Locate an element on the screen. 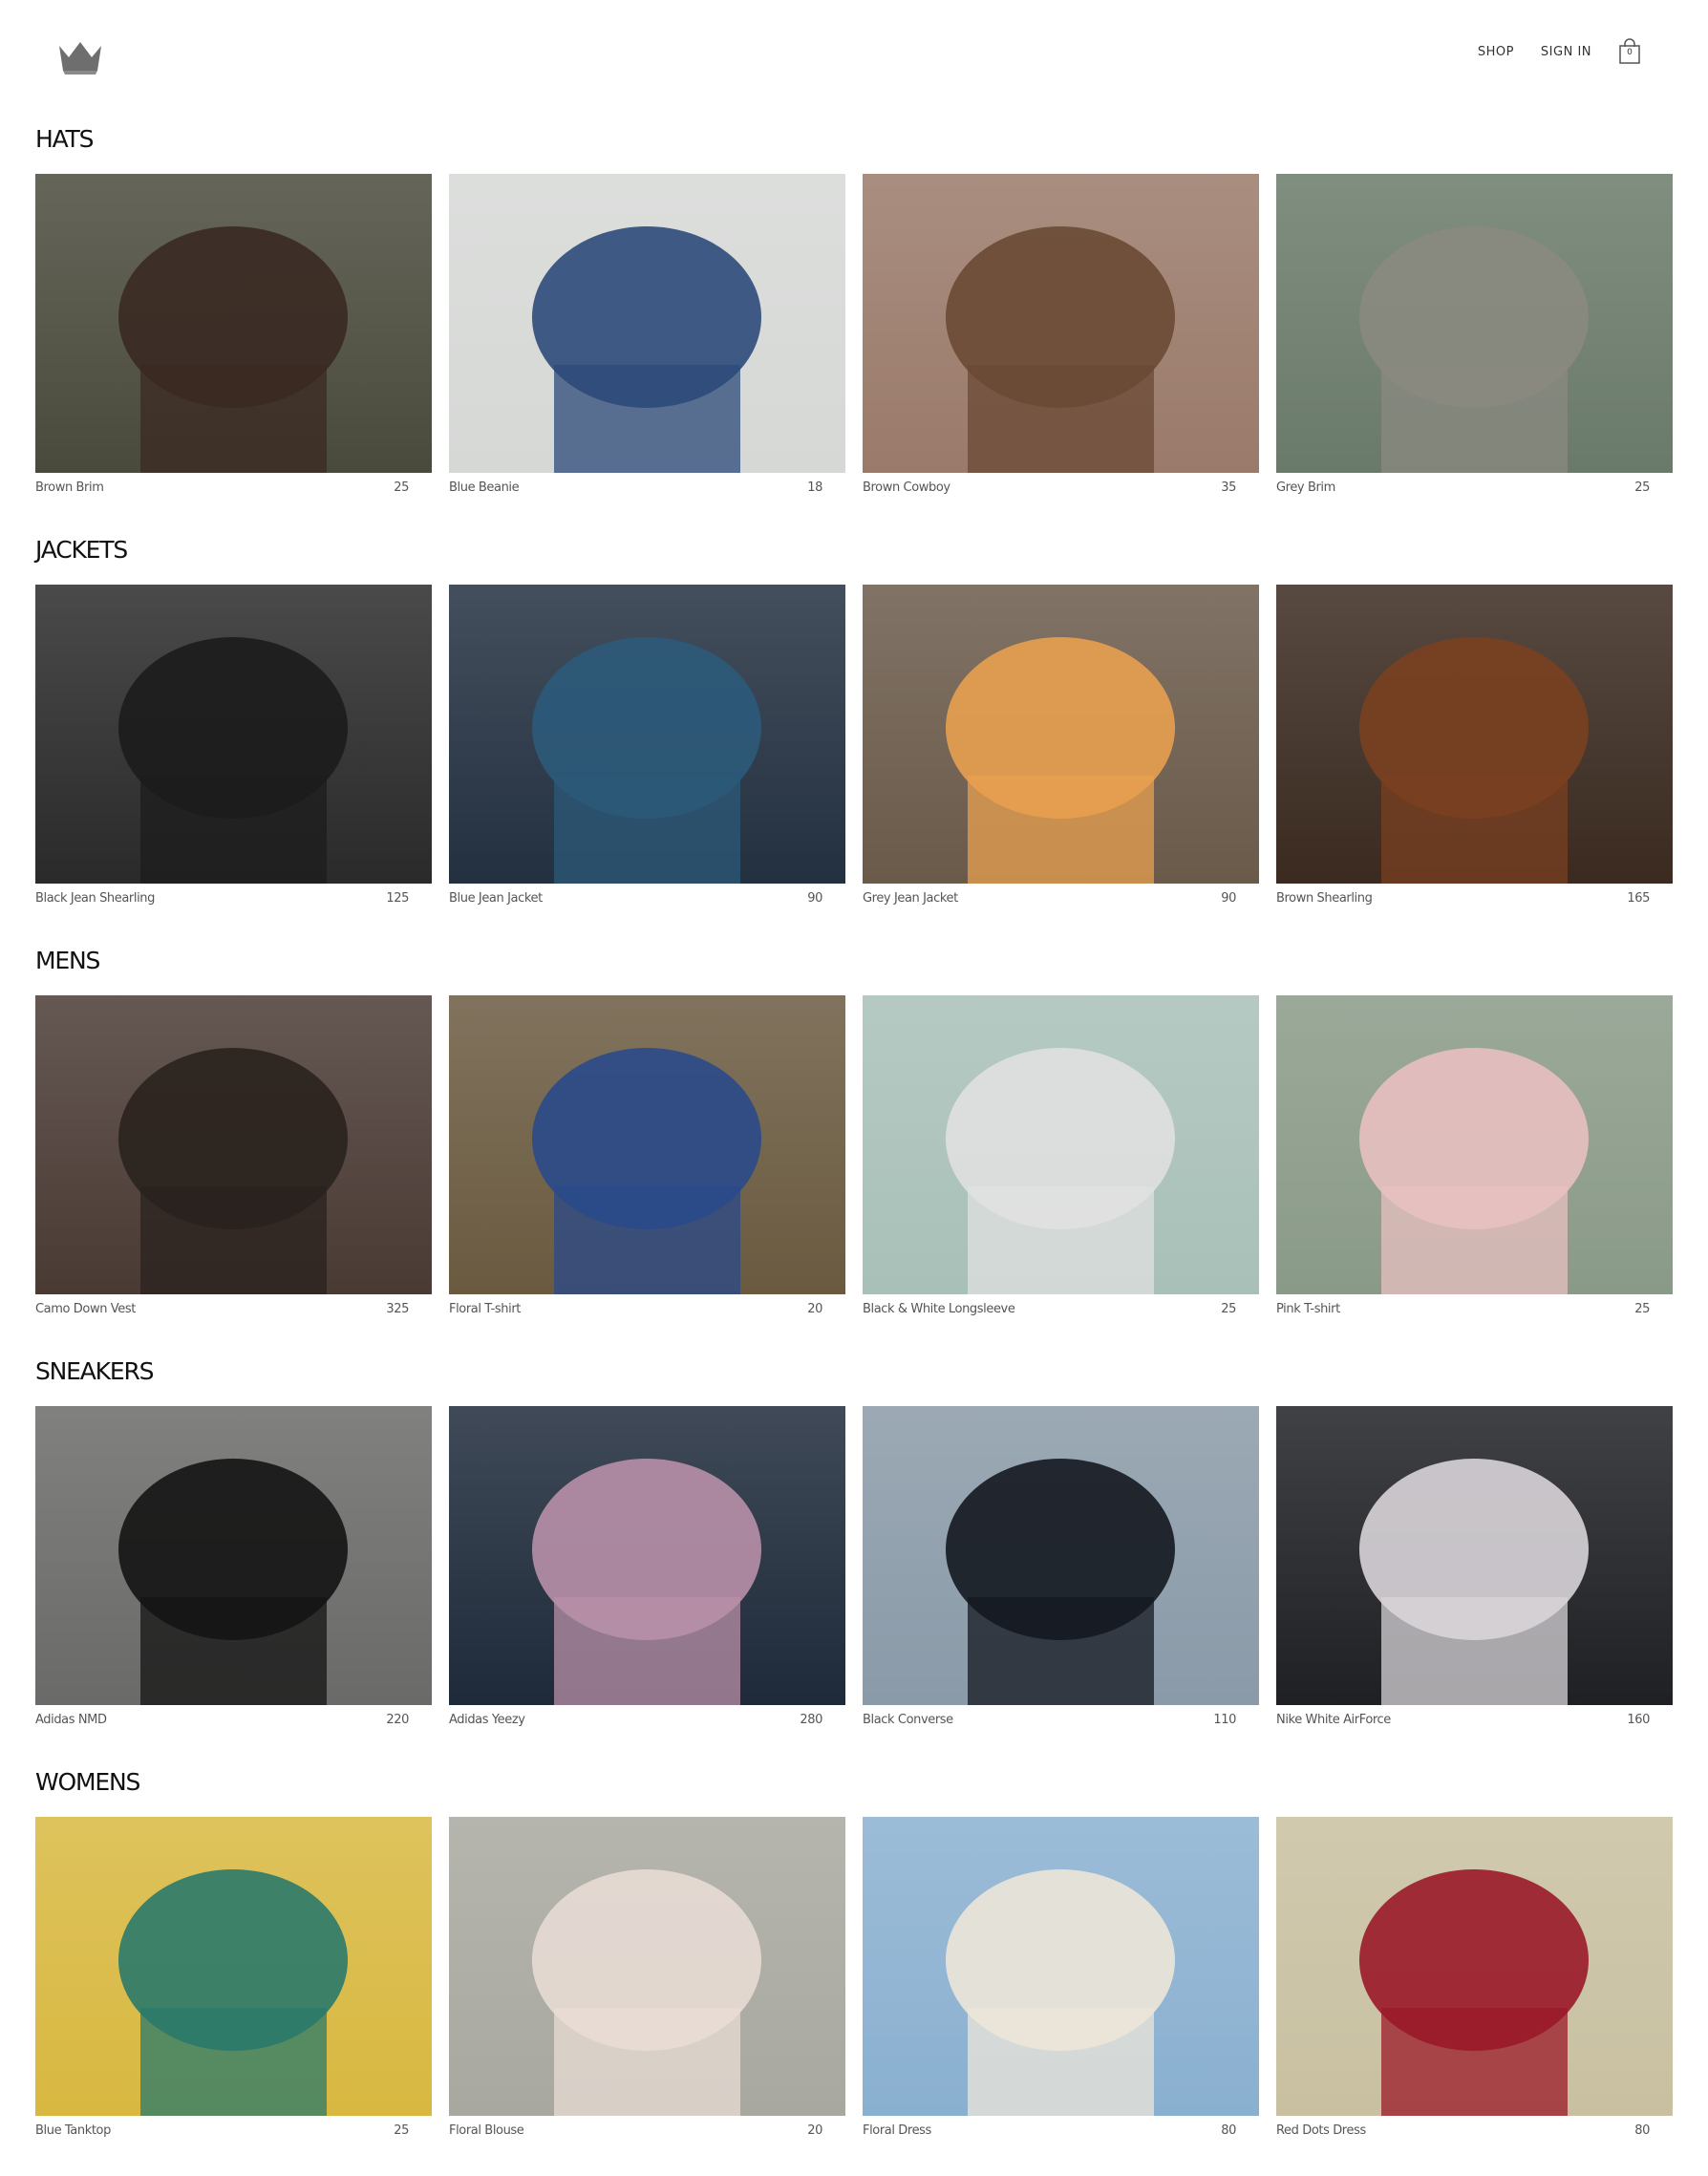 This screenshot has width=1708, height=2176. product-card: Adidas NMD 220 is located at coordinates (233, 1566).